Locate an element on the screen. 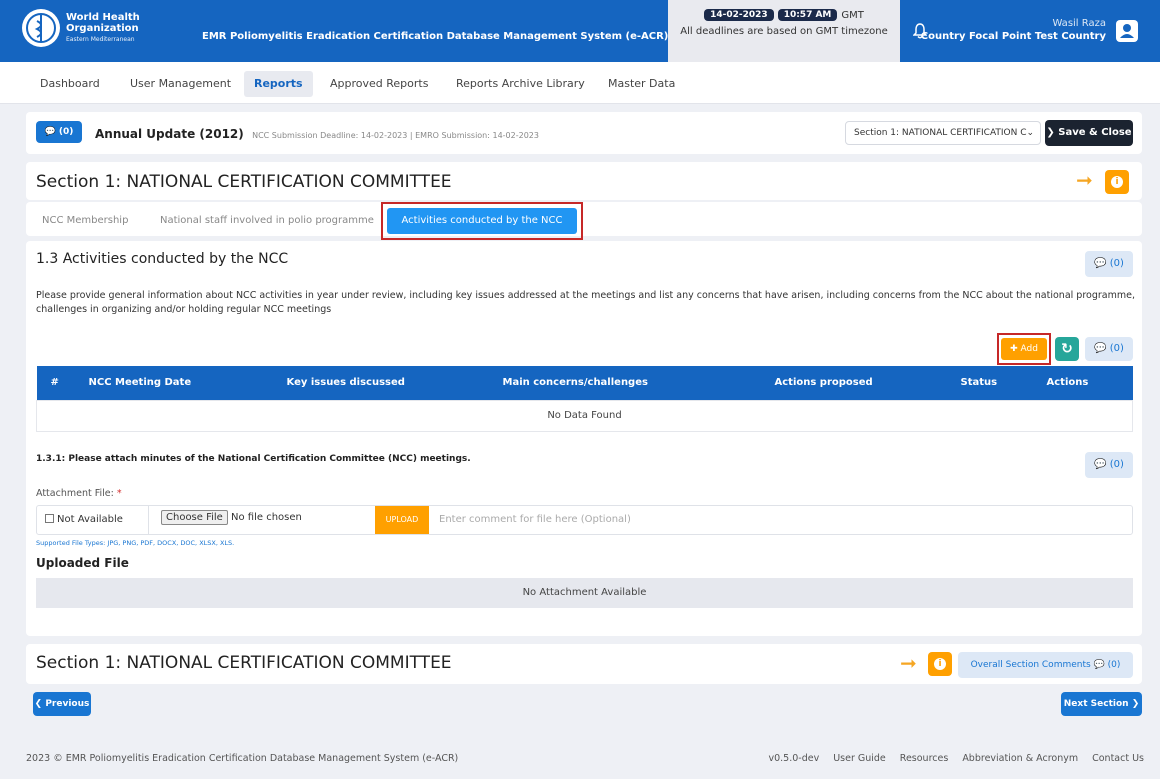 This screenshot has height=779, width=1160. arrow-right-icon: ➞ is located at coordinates (1084, 180).